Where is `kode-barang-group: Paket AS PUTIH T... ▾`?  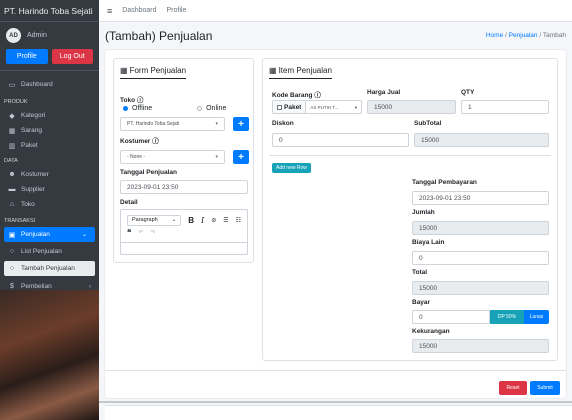 kode-barang-group: Paket AS PUTIH T... ▾ is located at coordinates (317, 107).